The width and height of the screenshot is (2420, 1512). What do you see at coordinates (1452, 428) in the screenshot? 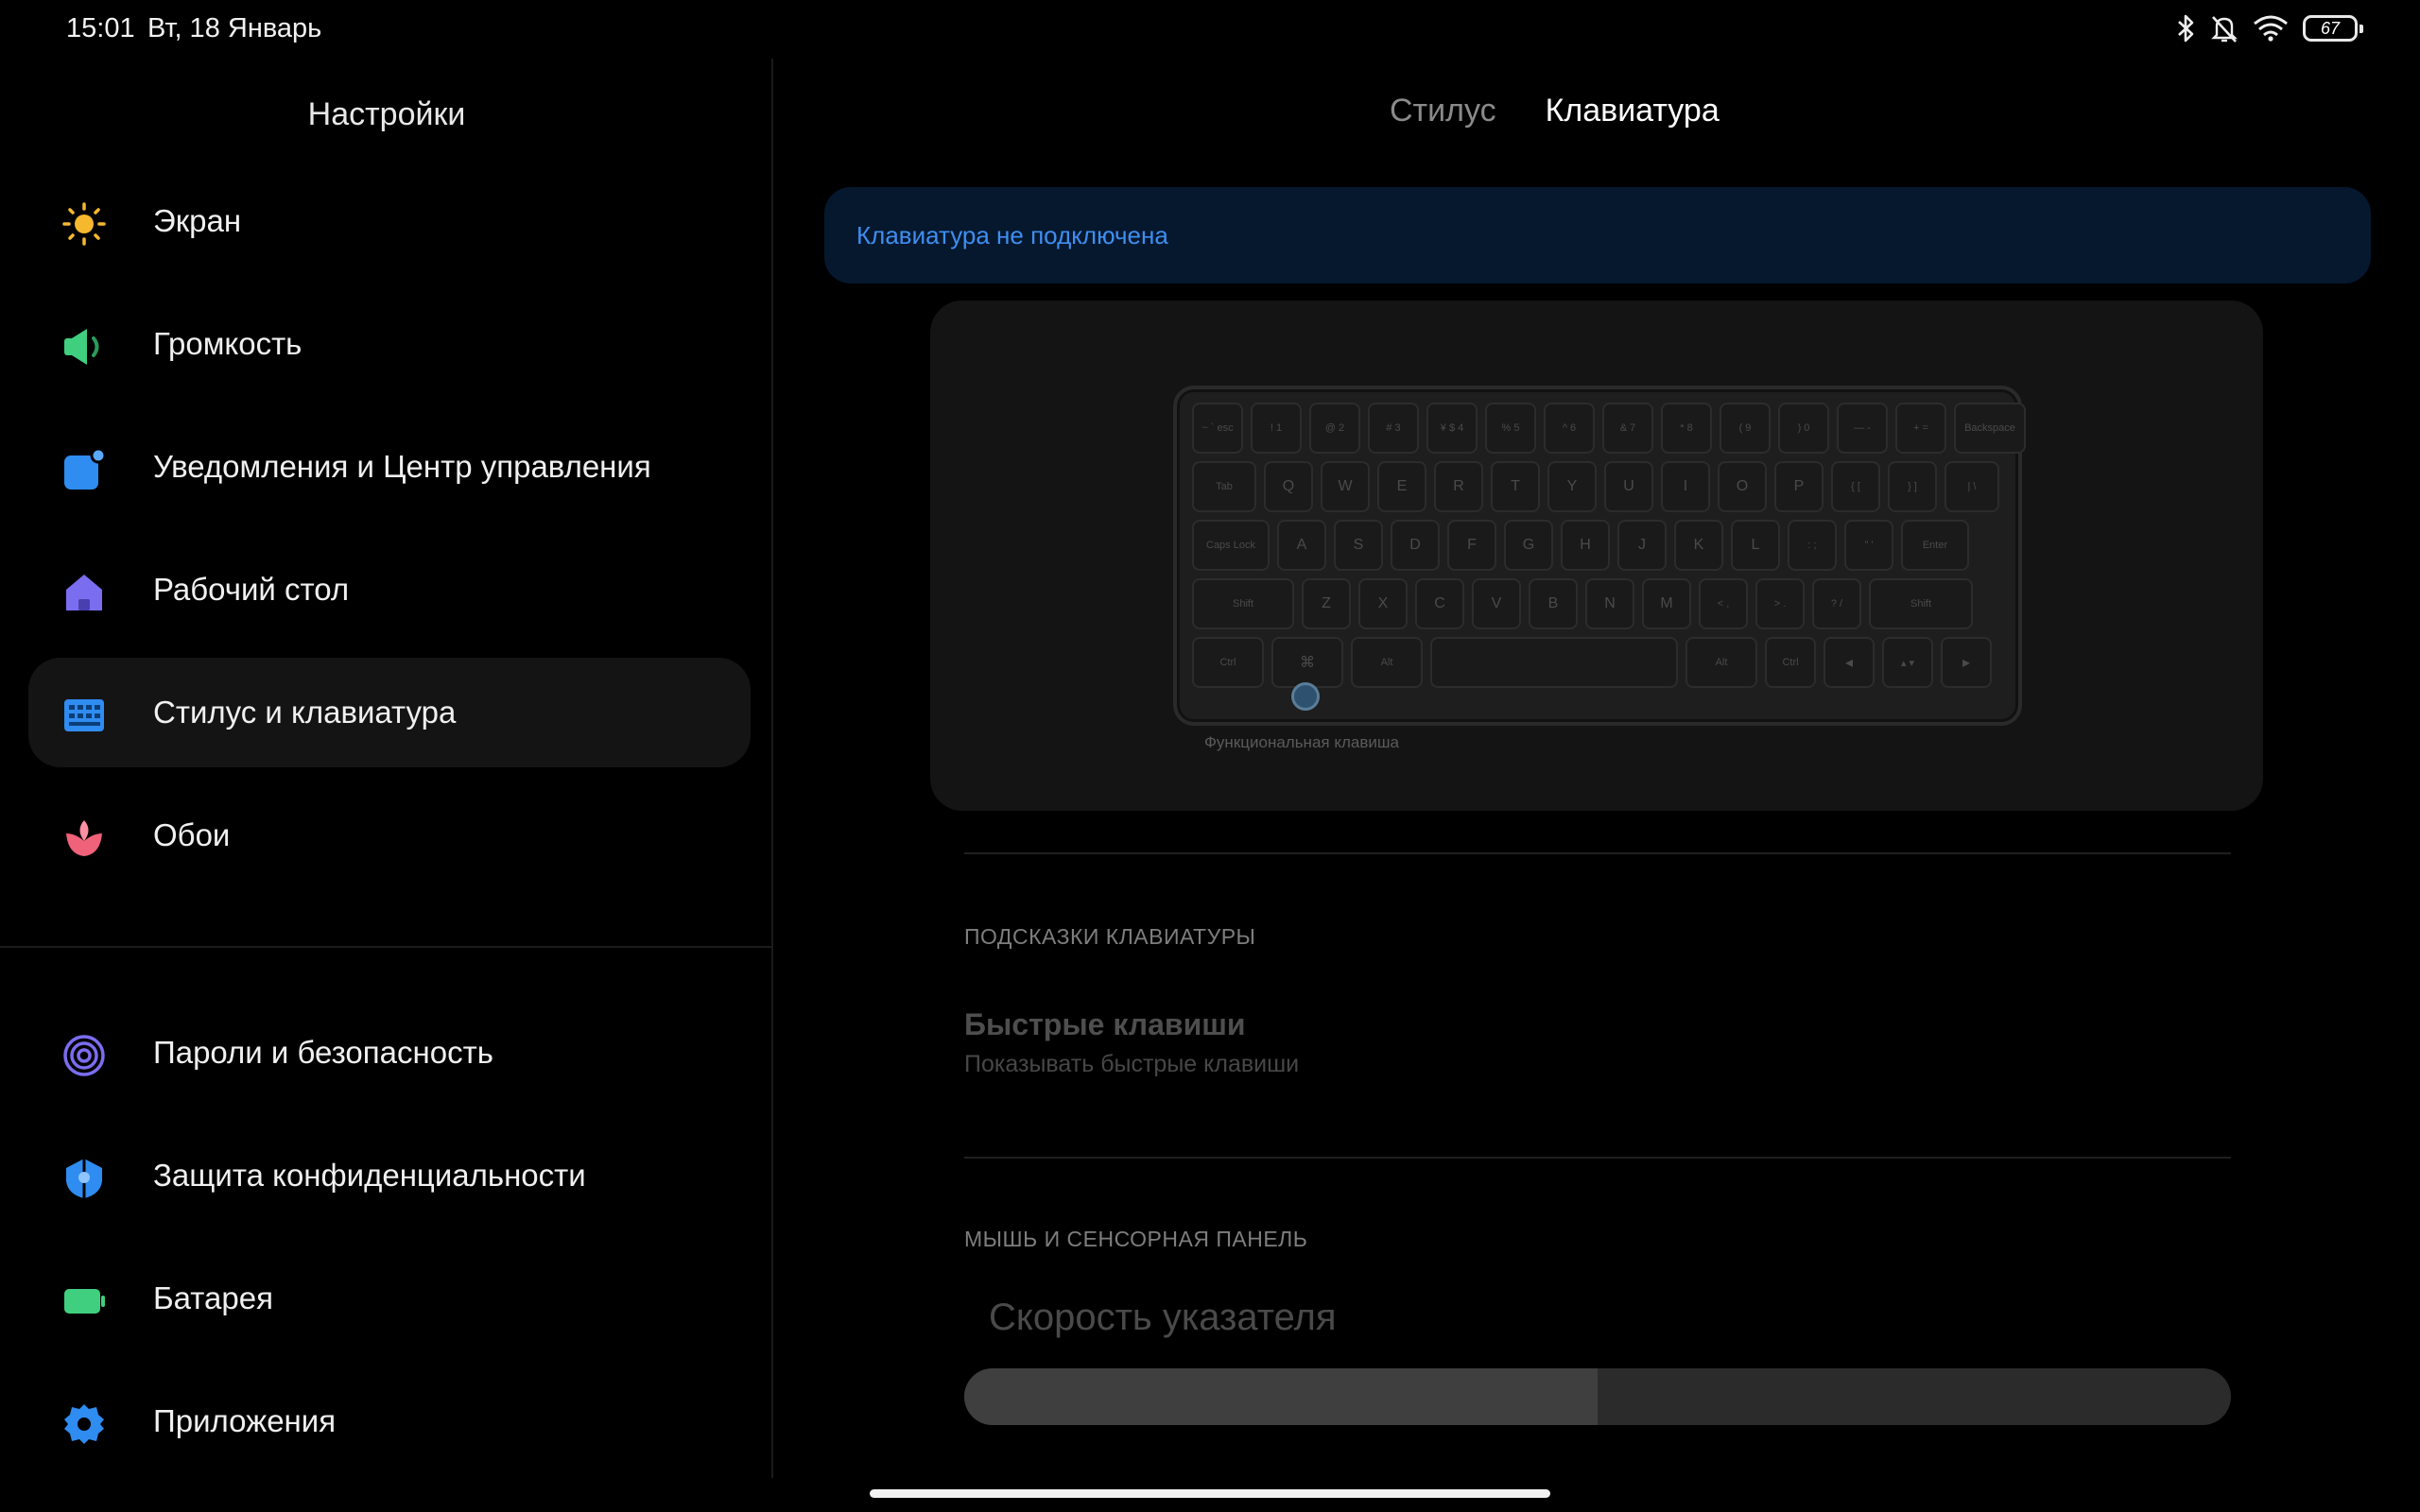
I see `keyboard-key: ¥ $ 4` at bounding box center [1452, 428].